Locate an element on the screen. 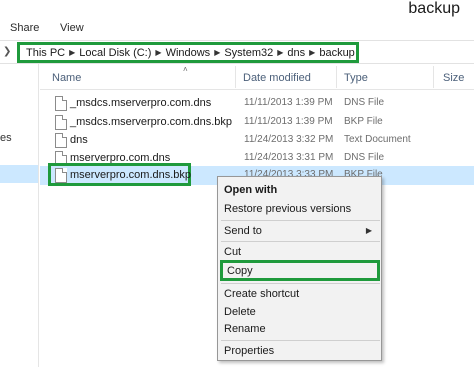  tab-share: Share is located at coordinates (24, 28).